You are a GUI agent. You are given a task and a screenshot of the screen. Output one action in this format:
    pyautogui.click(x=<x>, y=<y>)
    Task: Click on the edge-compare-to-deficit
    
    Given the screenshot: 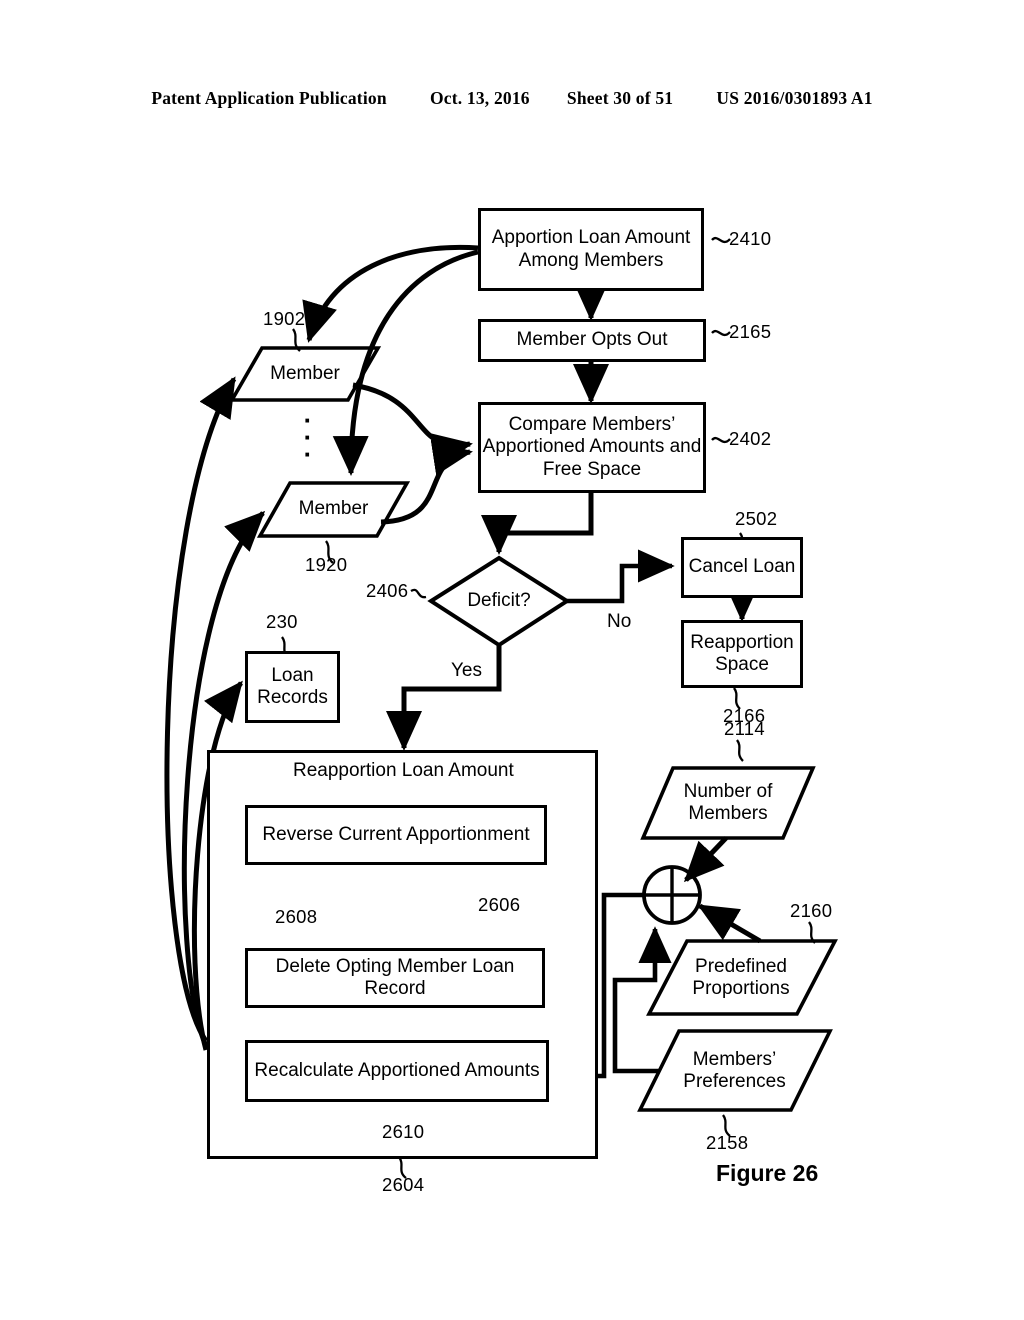 What is the action you would take?
    pyautogui.click(x=537, y=524)
    